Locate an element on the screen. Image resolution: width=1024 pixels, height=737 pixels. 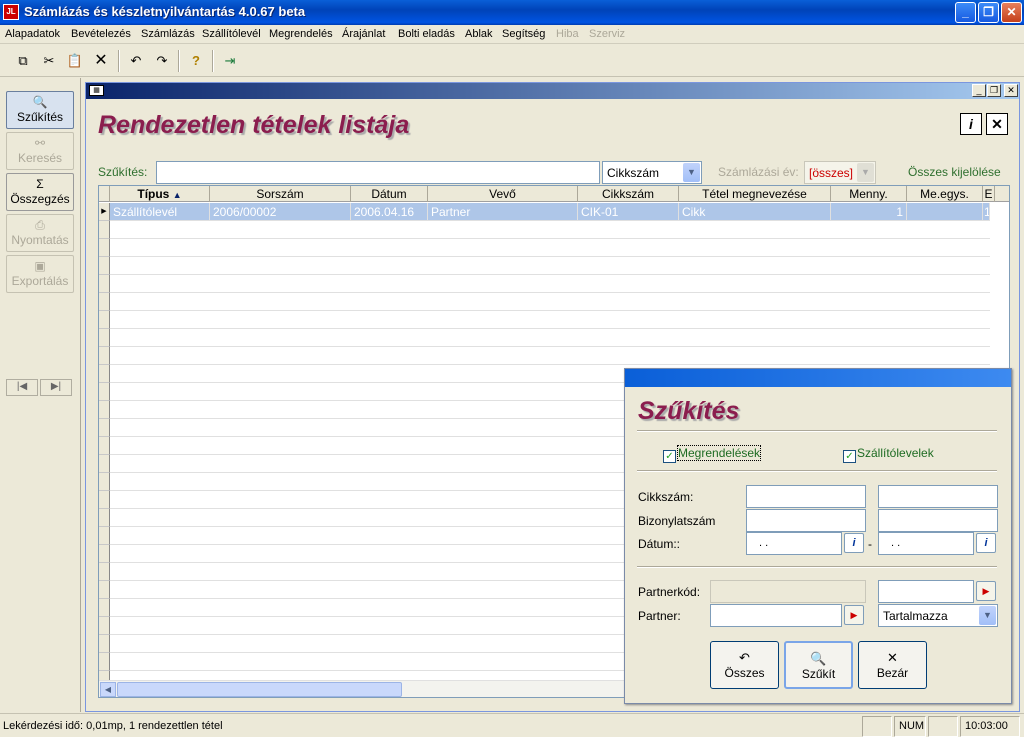
restore-button: ❐ is located at coordinates (988, 12).